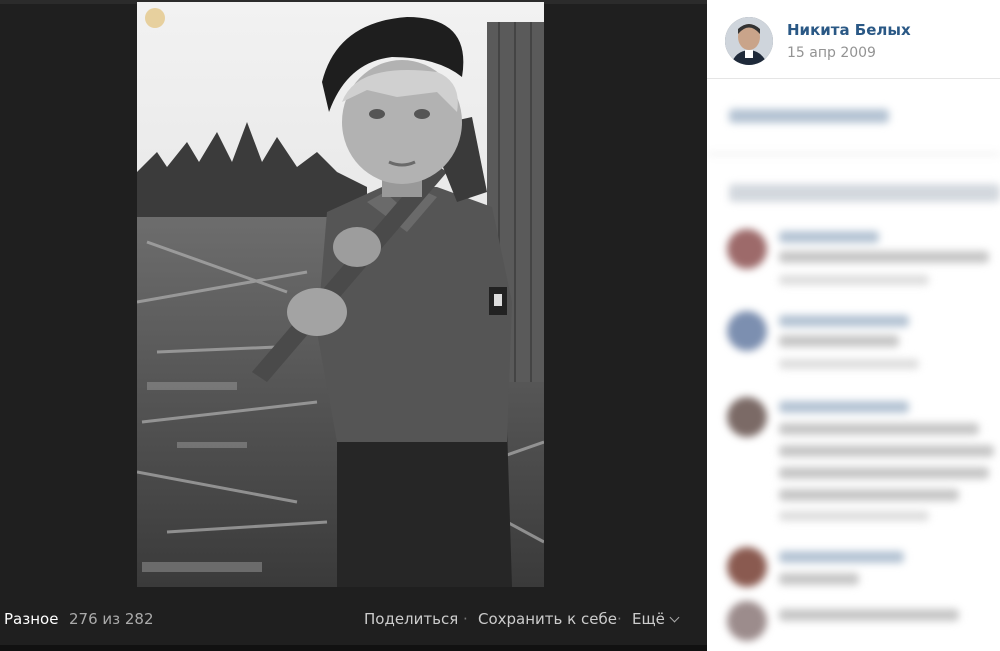 The width and height of the screenshot is (1000, 651). Describe the element at coordinates (849, 30) in the screenshot. I see `author-name: Никита Белых` at that location.